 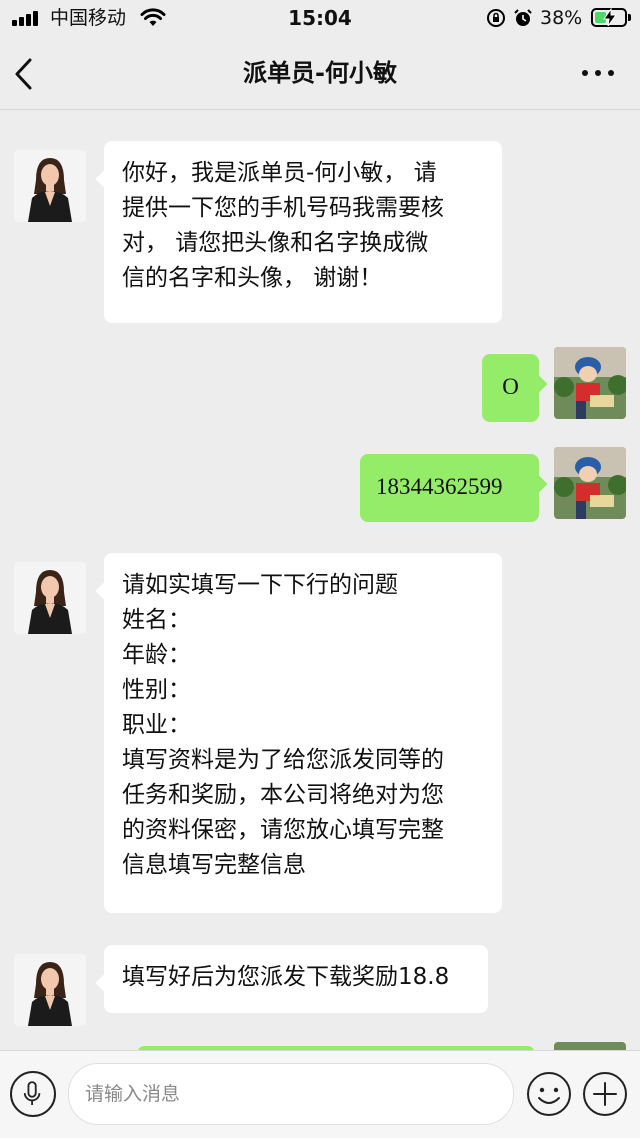 What do you see at coordinates (590, 1046) in the screenshot?
I see `user-avatar-partial` at bounding box center [590, 1046].